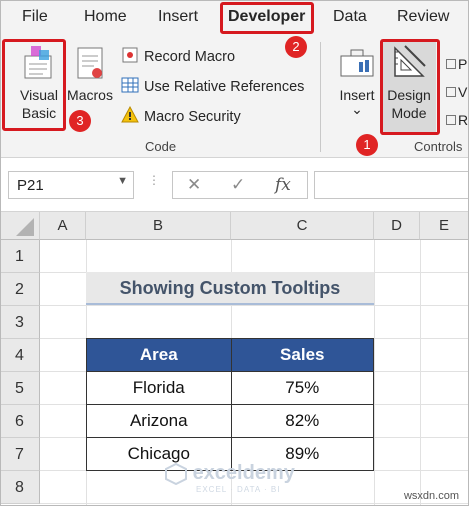  I want to click on tab-file: File, so click(35, 17).